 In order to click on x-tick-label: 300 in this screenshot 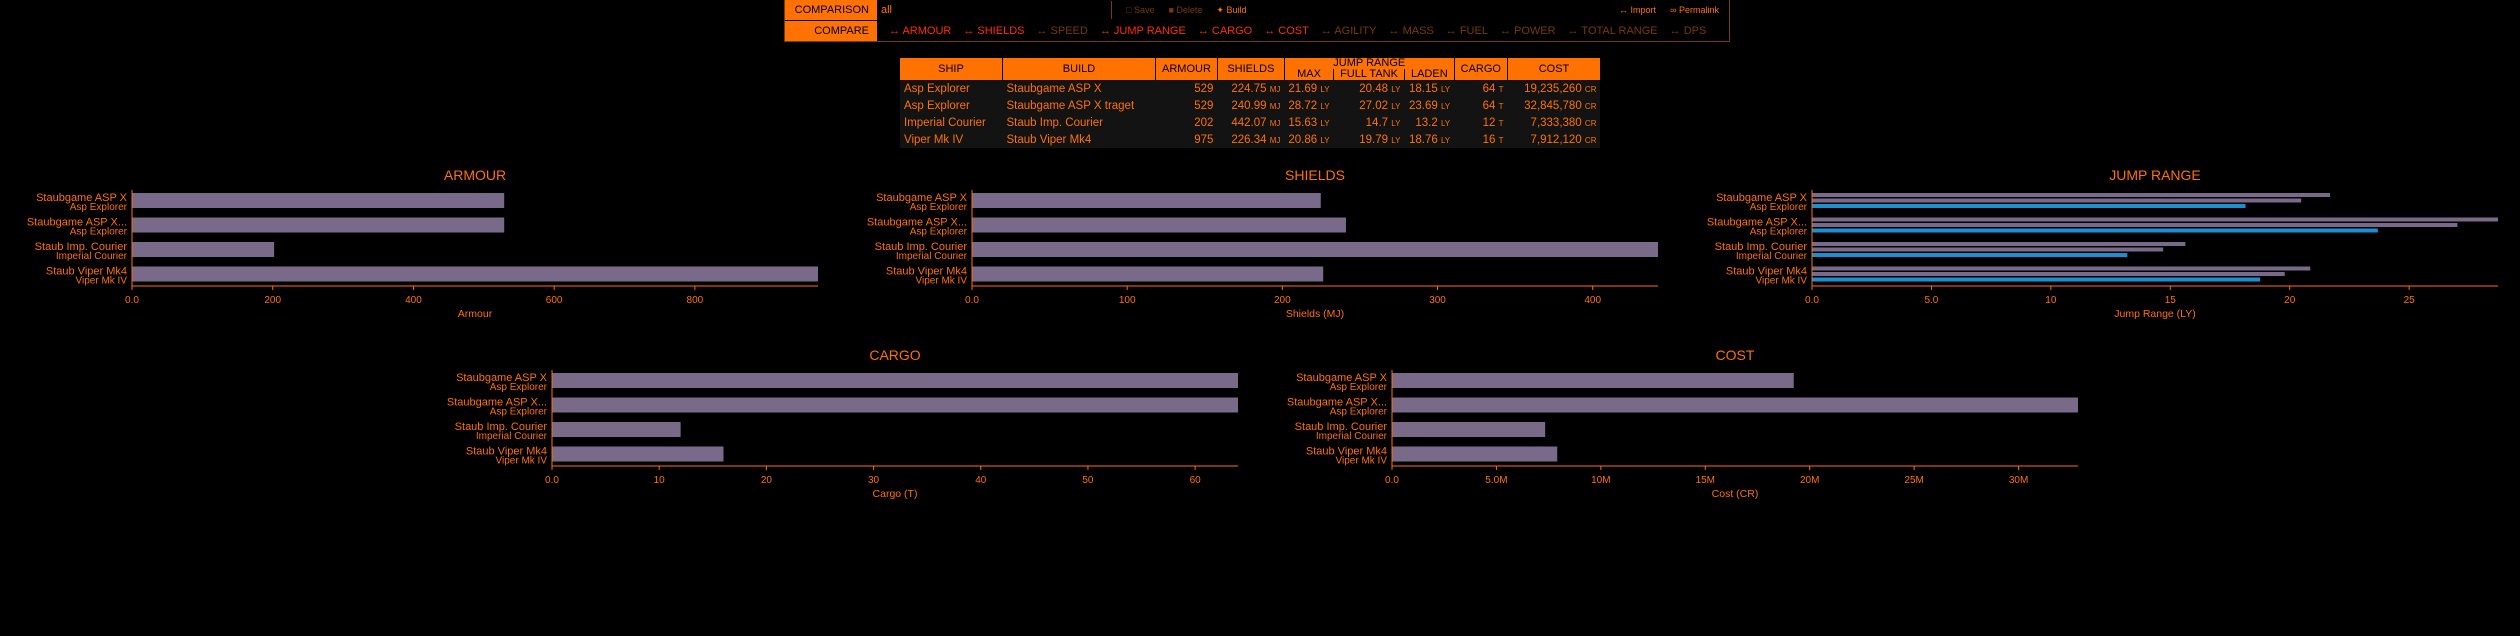, I will do `click(1437, 300)`.